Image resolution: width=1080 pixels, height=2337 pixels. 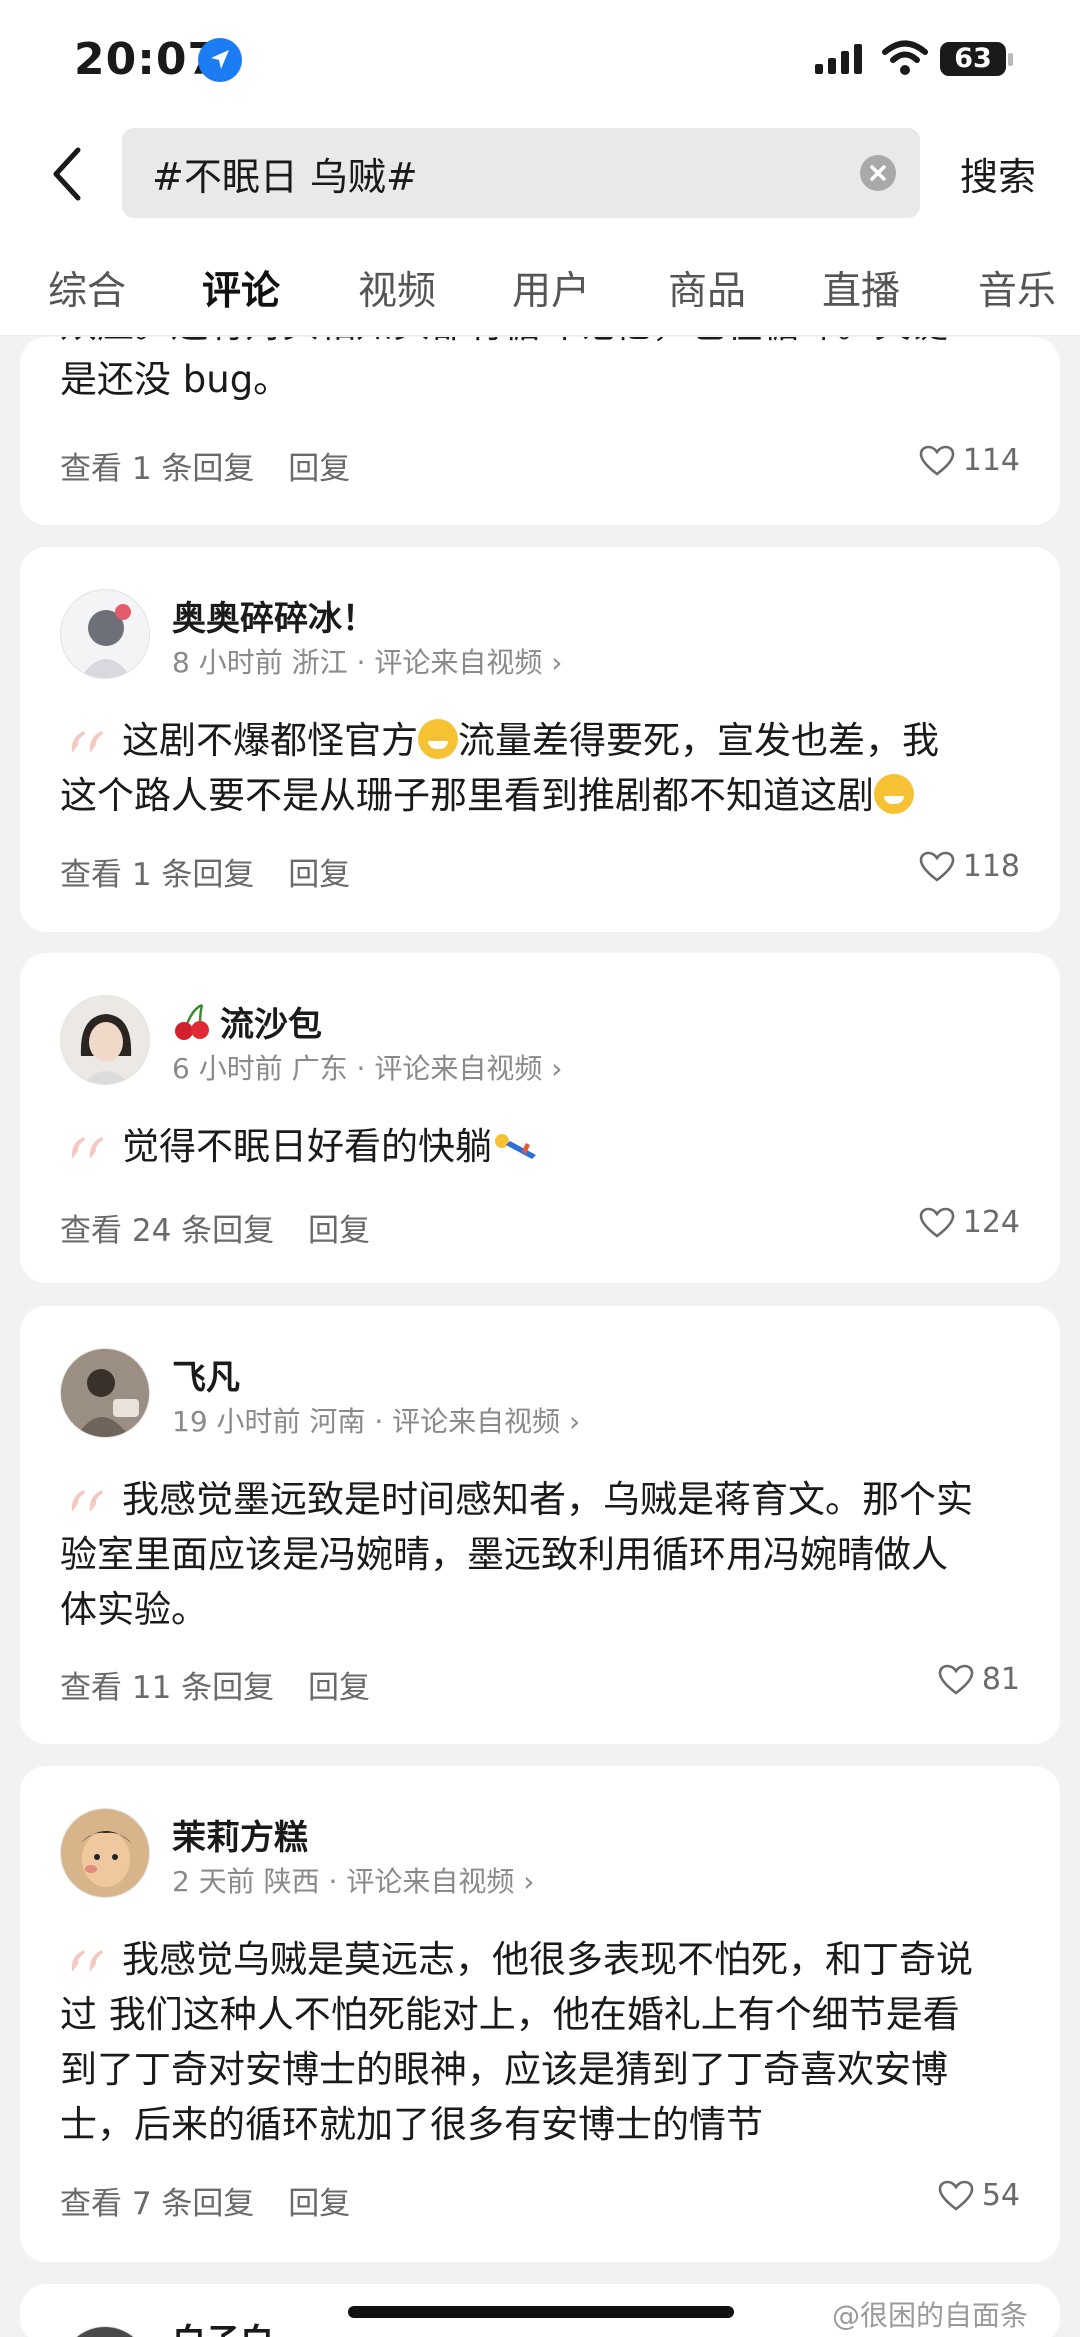 I want to click on comment-line: 士，后来的循环就加了很多有安博士的情节, so click(x=411, y=2124).